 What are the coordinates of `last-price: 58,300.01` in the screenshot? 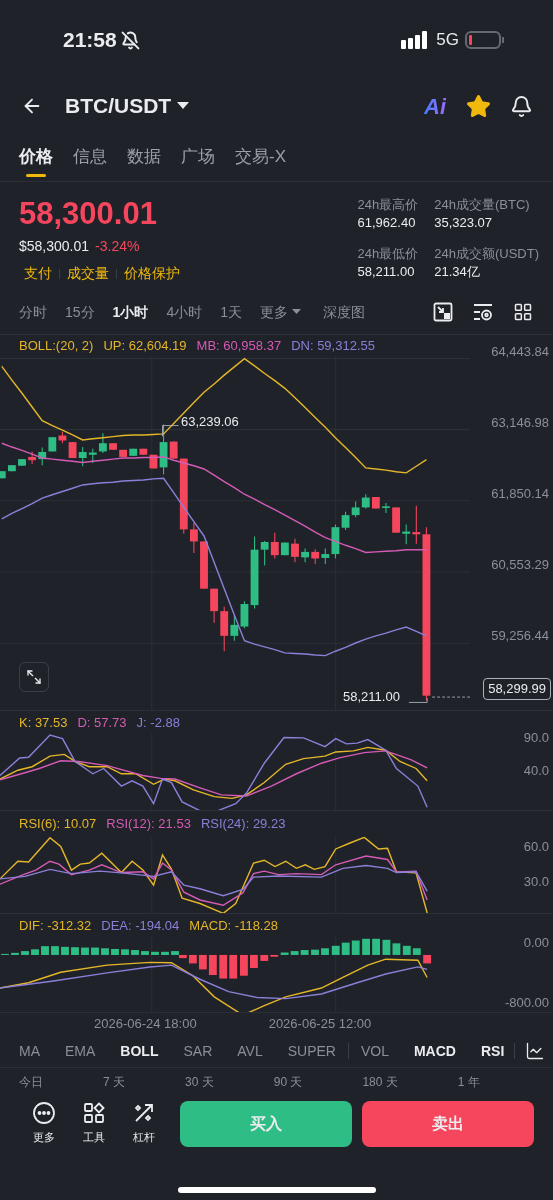 It's located at (88, 214).